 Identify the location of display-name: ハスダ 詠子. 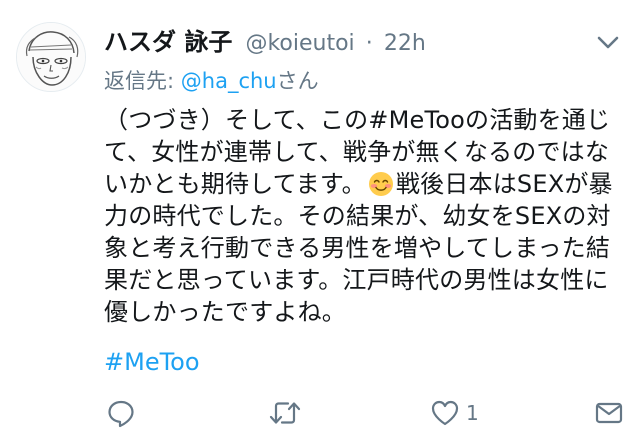
(168, 42).